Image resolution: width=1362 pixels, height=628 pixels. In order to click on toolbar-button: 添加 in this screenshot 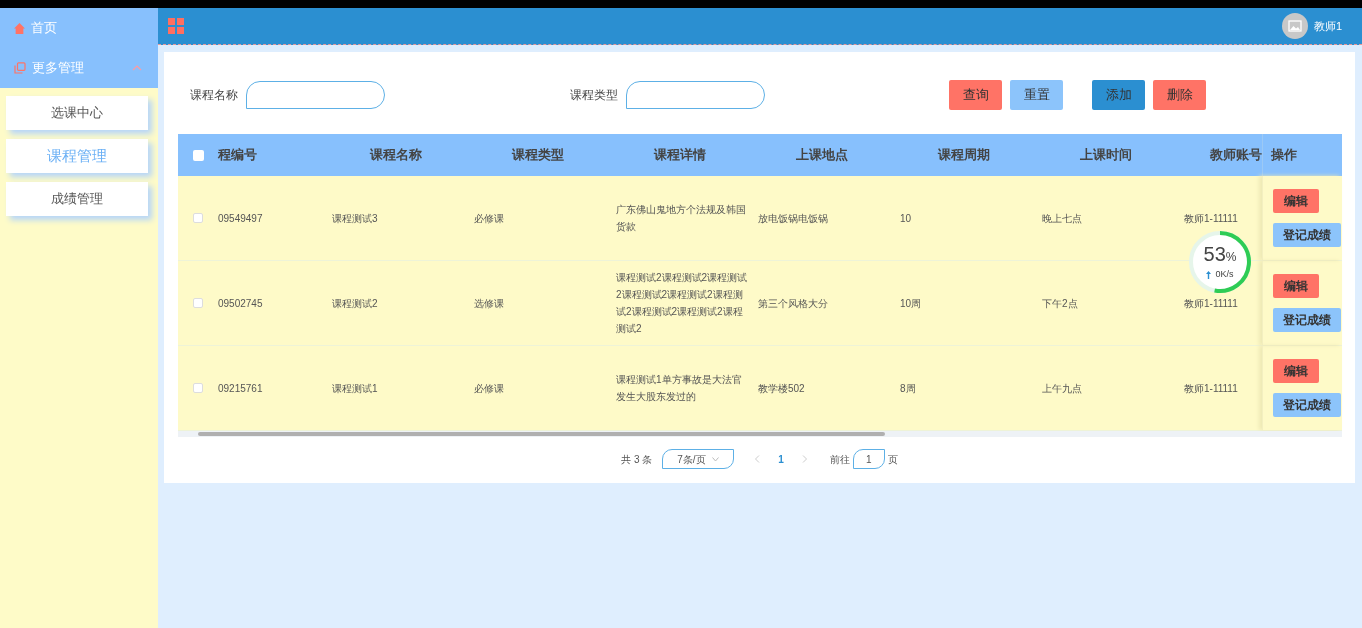, I will do `click(1118, 95)`.